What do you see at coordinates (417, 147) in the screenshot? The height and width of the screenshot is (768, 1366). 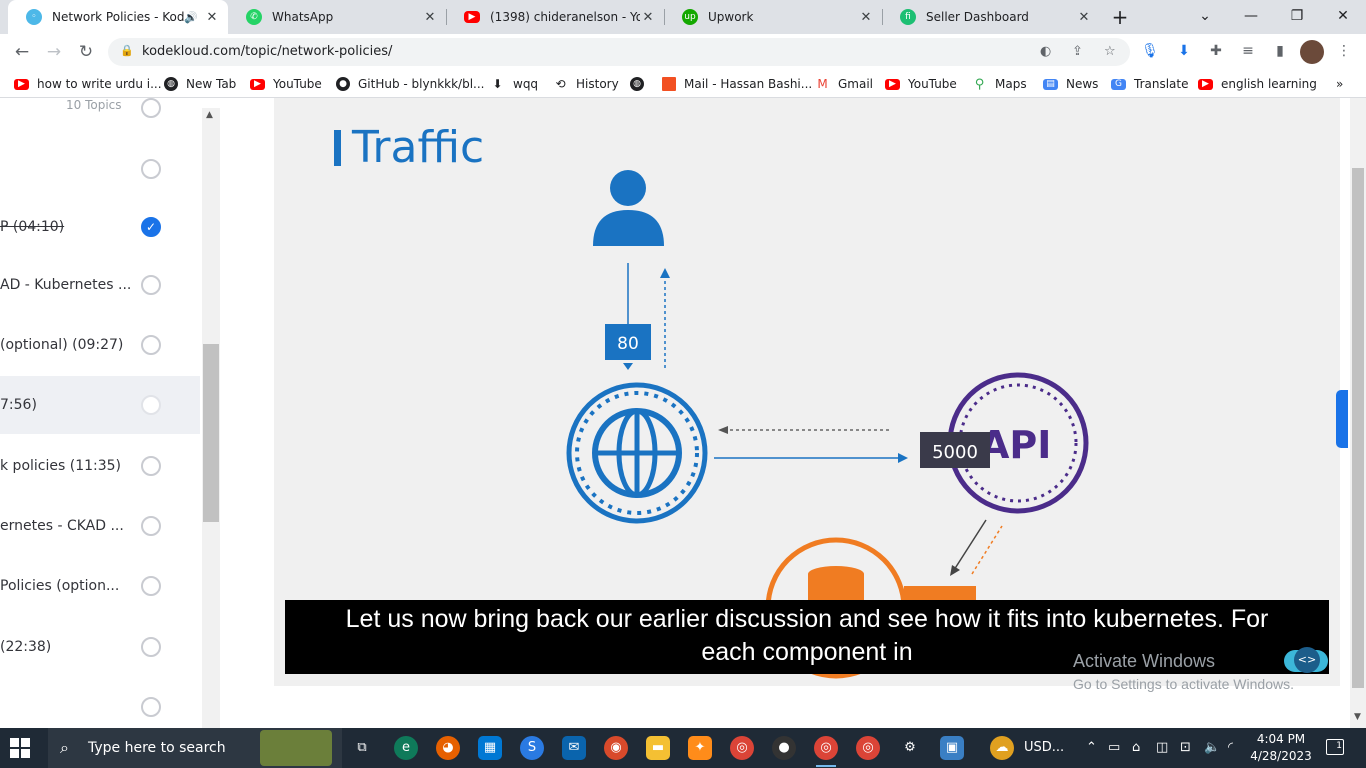 I see `slide-title: Traffic` at bounding box center [417, 147].